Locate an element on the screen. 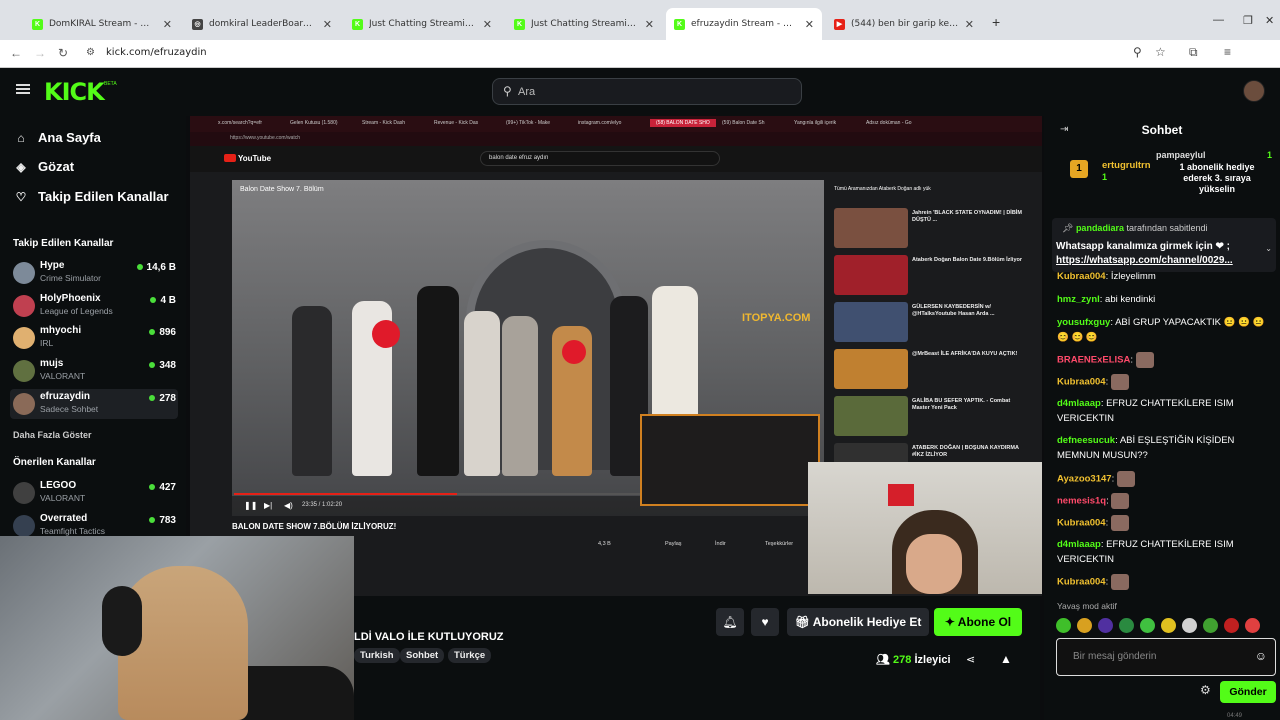 The width and height of the screenshot is (1280, 720). tag-sohbet: Sohbet is located at coordinates (422, 655).